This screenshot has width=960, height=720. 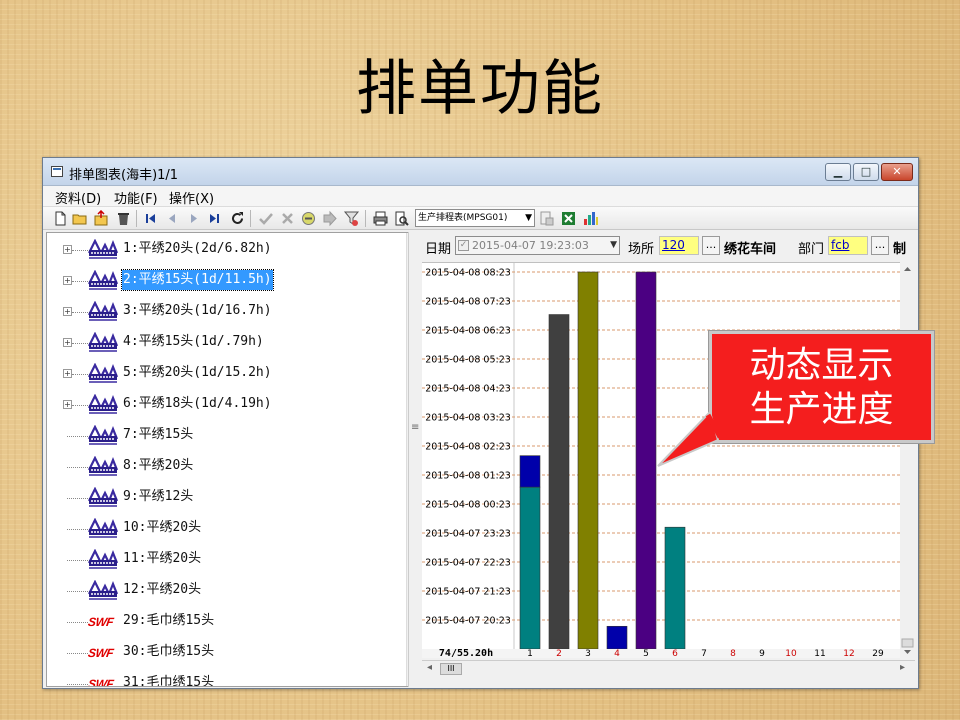 I want to click on tree-item: +1:平绣20头(2d/6.82h), so click(x=227, y=250).